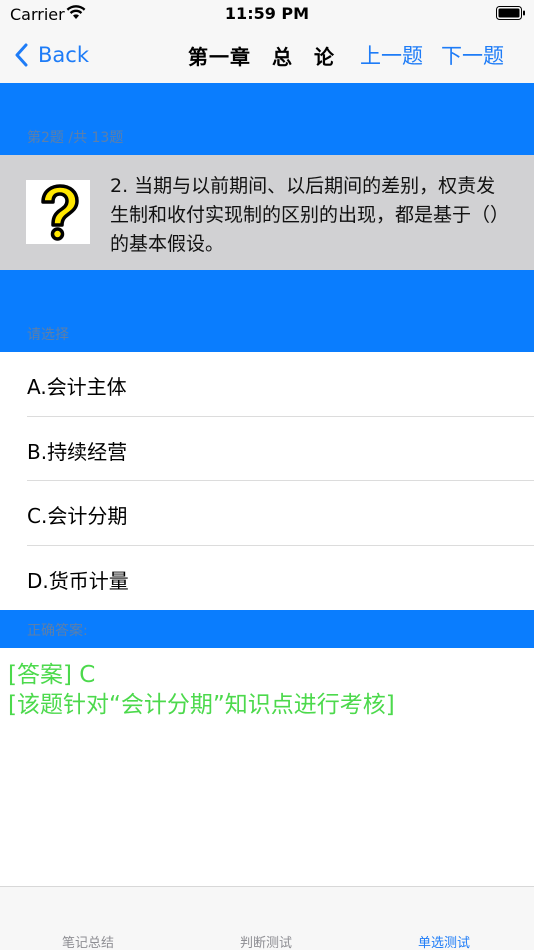 This screenshot has height=950, width=534. I want to click on answer-line: [答案] C, so click(52, 675).